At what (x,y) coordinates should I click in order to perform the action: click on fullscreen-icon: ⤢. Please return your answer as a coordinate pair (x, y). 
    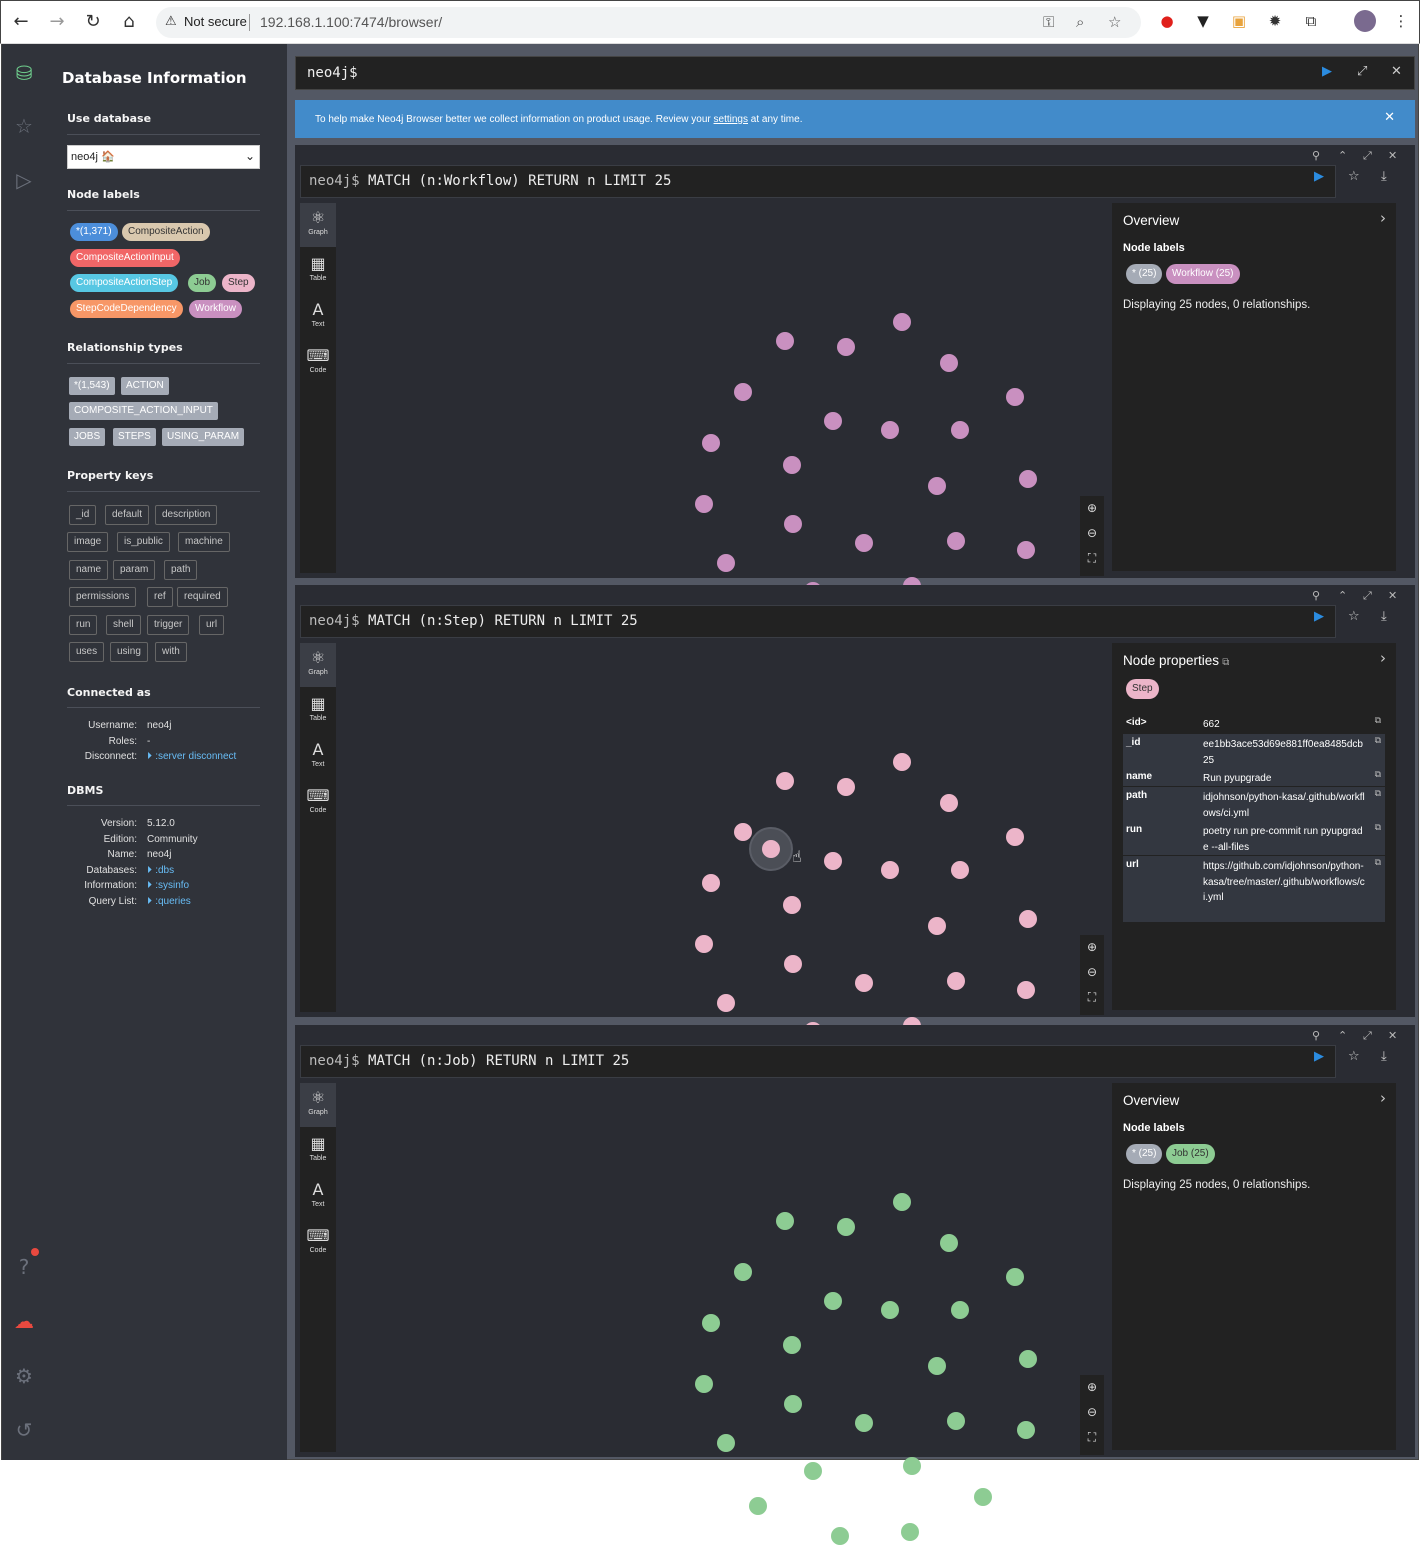
    Looking at the image, I should click on (1367, 156).